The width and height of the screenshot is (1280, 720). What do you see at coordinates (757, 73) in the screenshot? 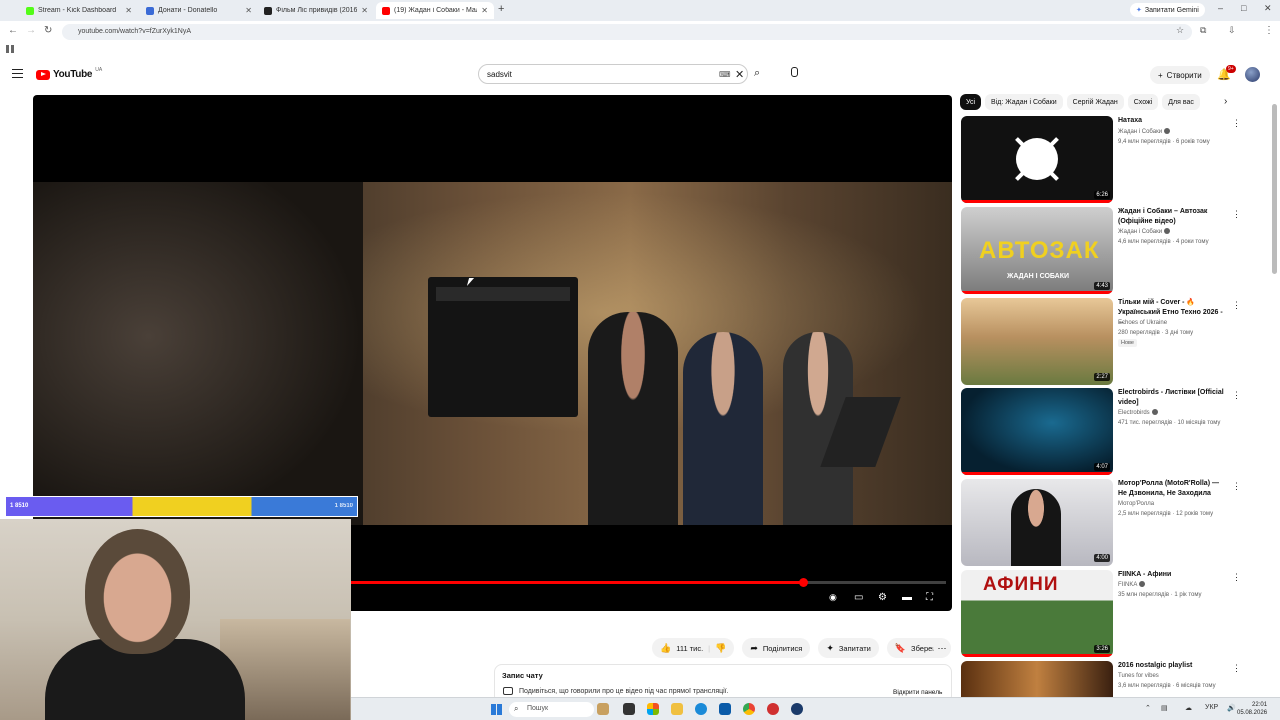
I see `search-icon: ⌕` at bounding box center [757, 73].